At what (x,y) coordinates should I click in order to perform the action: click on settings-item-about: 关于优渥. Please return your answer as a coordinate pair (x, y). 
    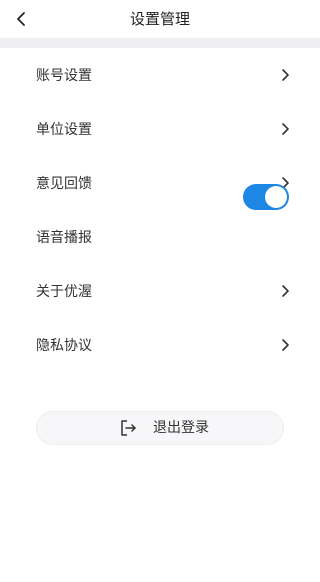
    Looking at the image, I should click on (160, 291).